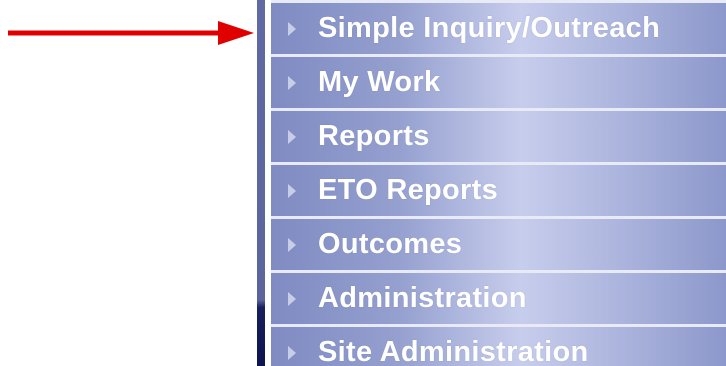  I want to click on menu-item-label: Administration, so click(422, 298).